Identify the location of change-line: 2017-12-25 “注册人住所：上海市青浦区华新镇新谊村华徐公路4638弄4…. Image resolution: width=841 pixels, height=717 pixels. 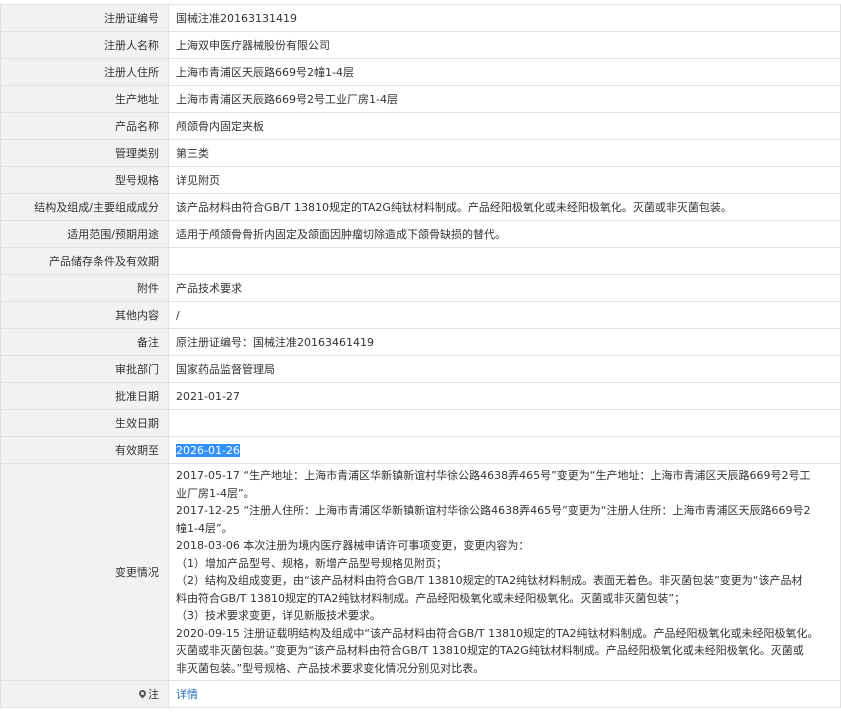
(493, 510).